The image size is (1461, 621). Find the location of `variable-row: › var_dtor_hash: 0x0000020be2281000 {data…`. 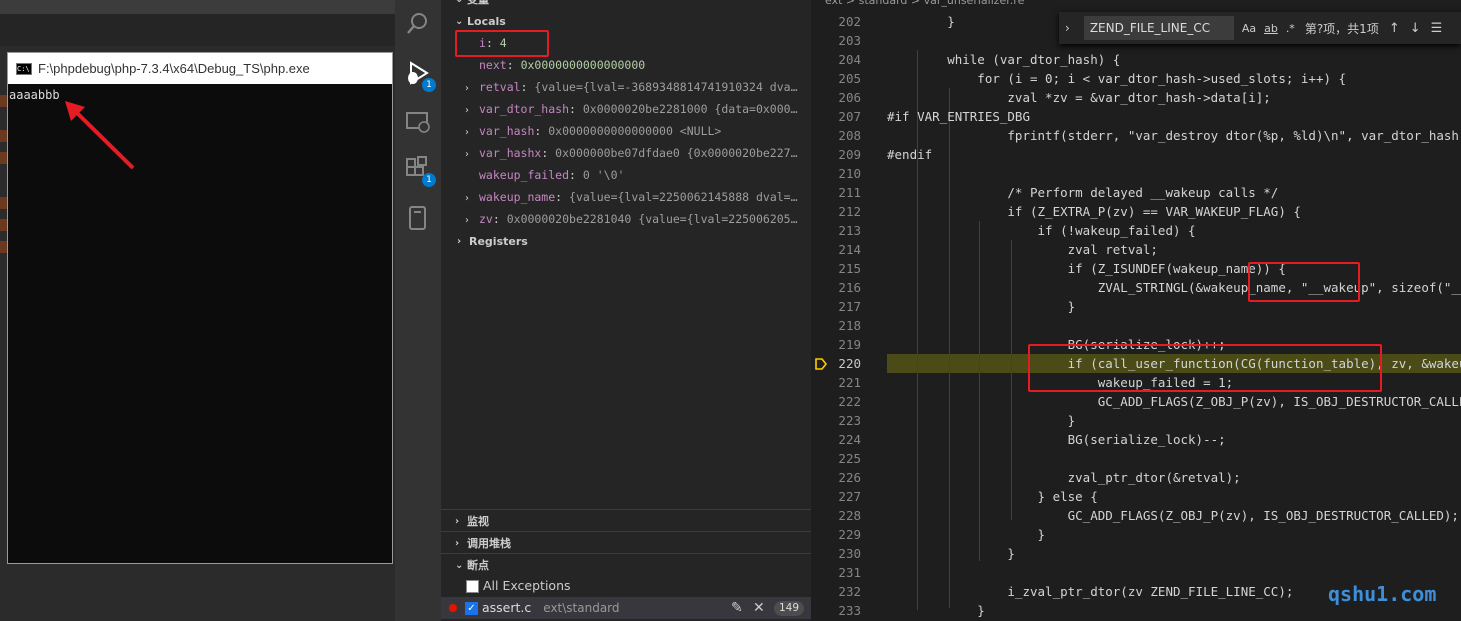

variable-row: › var_dtor_hash: 0x0000020be2281000 {data… is located at coordinates (626, 109).